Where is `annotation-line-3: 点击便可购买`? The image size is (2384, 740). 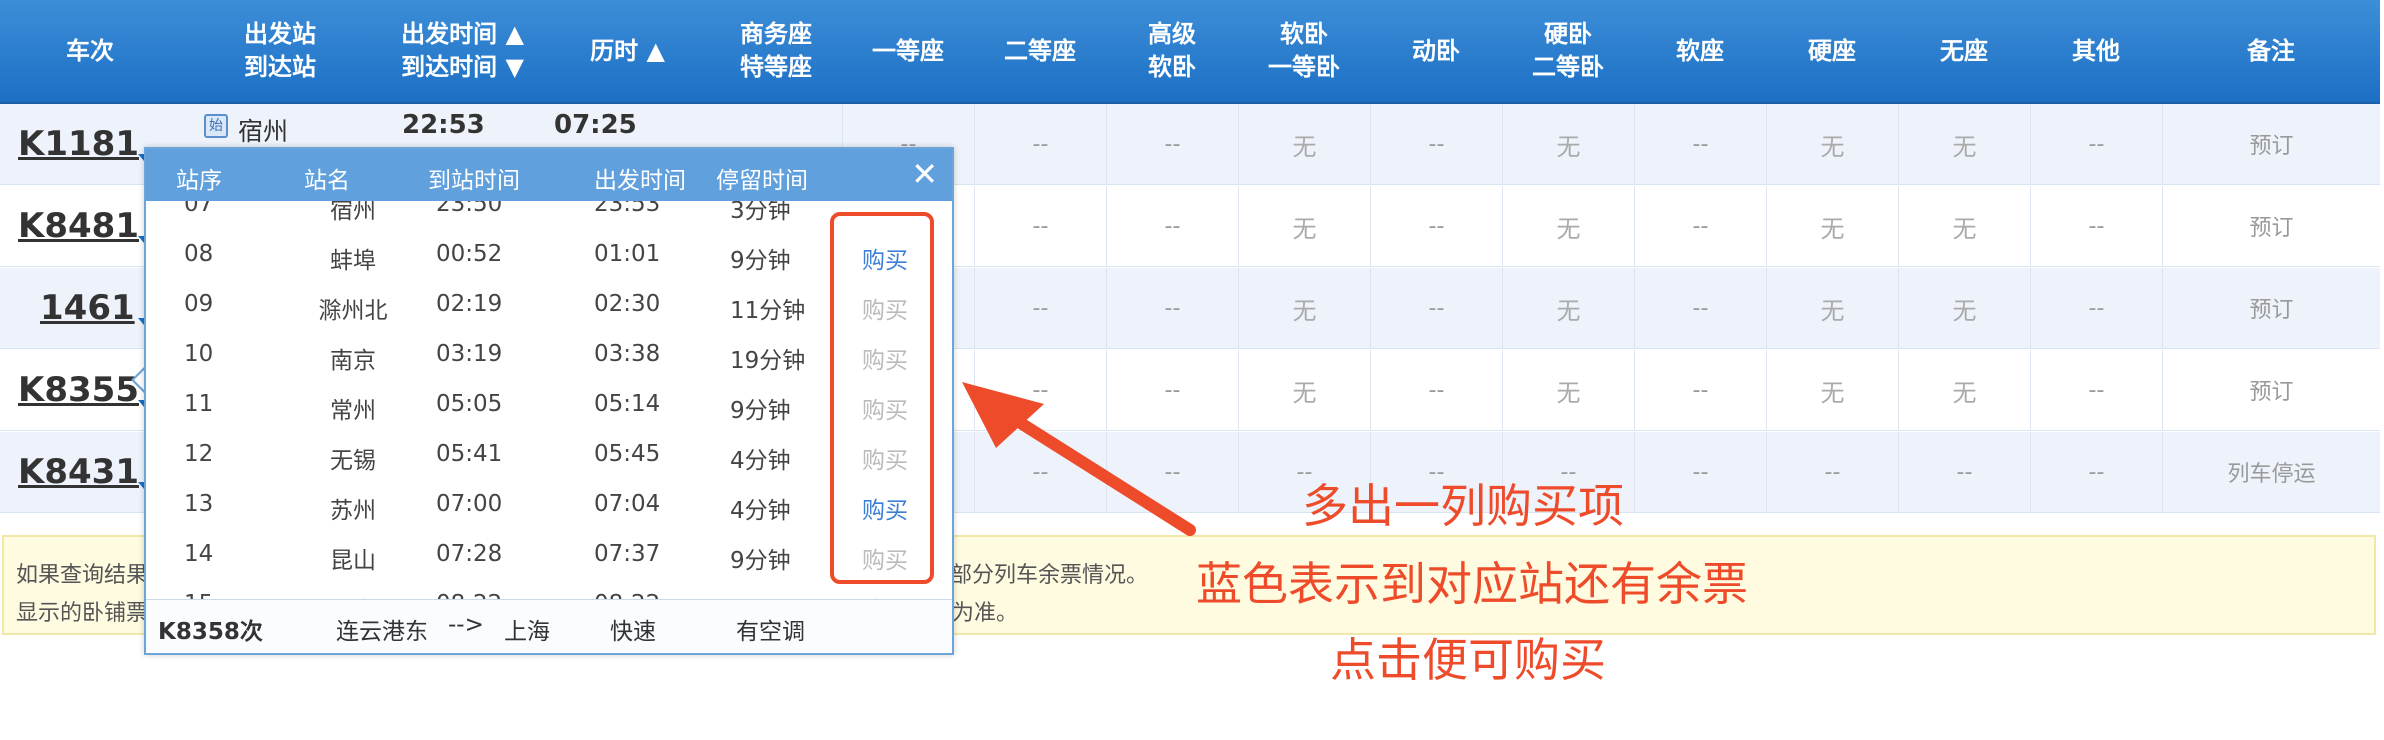
annotation-line-3: 点击便可购买 is located at coordinates (1468, 660).